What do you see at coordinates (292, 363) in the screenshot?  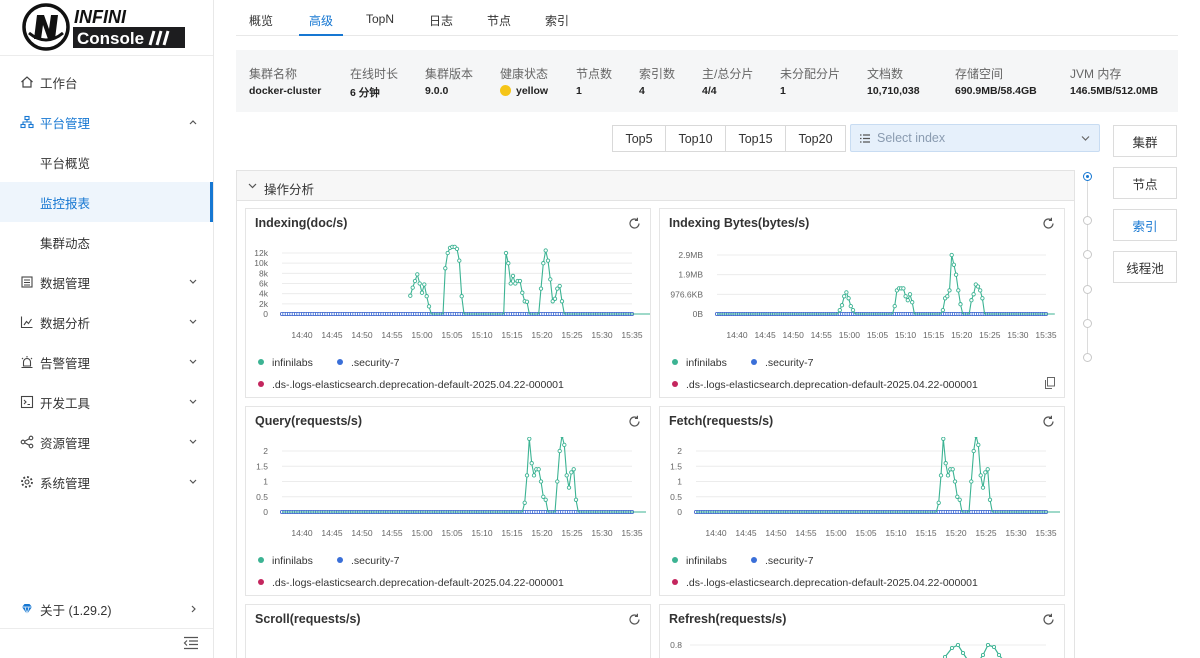 I see `legend-label: infinilabs` at bounding box center [292, 363].